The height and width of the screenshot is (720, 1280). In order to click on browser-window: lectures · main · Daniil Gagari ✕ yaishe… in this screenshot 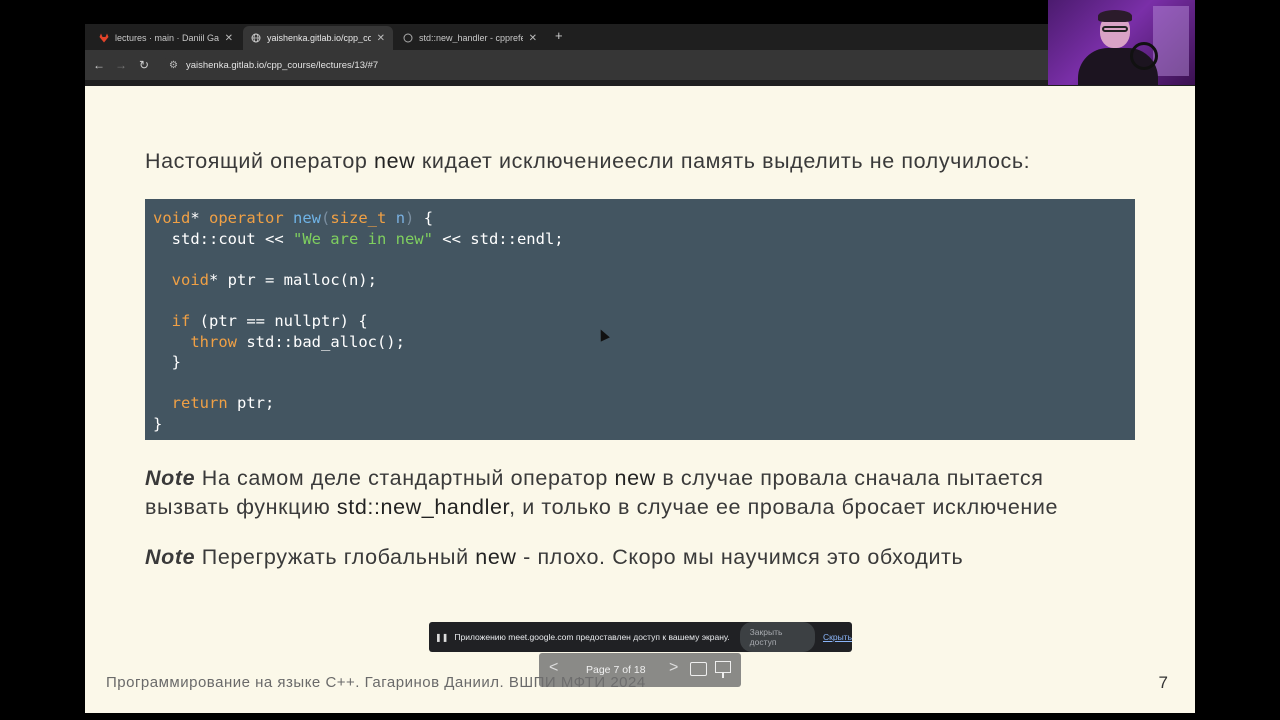, I will do `click(640, 55)`.